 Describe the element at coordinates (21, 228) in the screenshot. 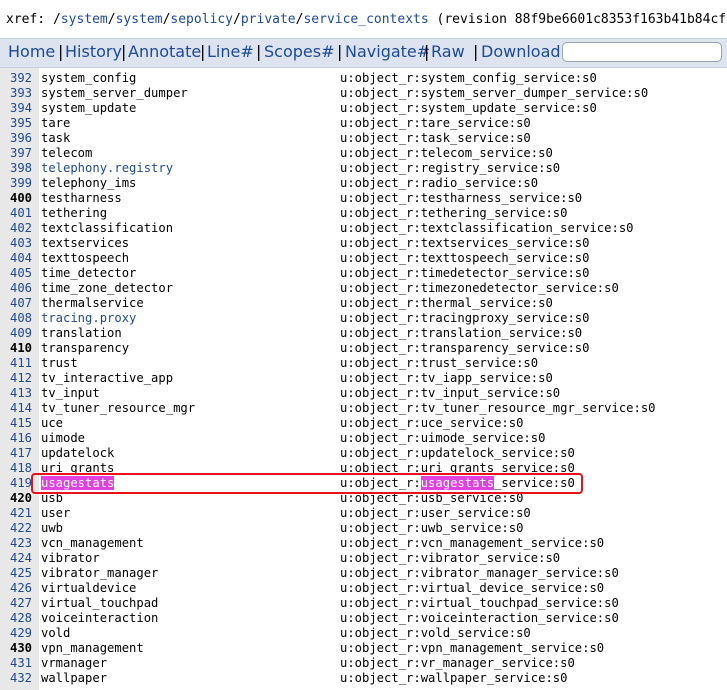

I see `line-number-link: 402` at that location.